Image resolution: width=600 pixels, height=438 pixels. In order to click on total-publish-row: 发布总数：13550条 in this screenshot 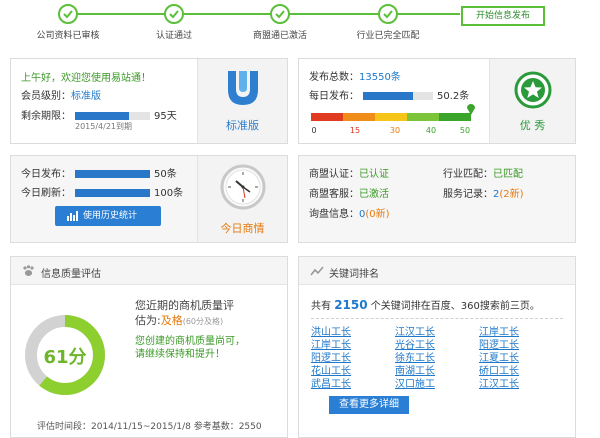, I will do `click(355, 75)`.